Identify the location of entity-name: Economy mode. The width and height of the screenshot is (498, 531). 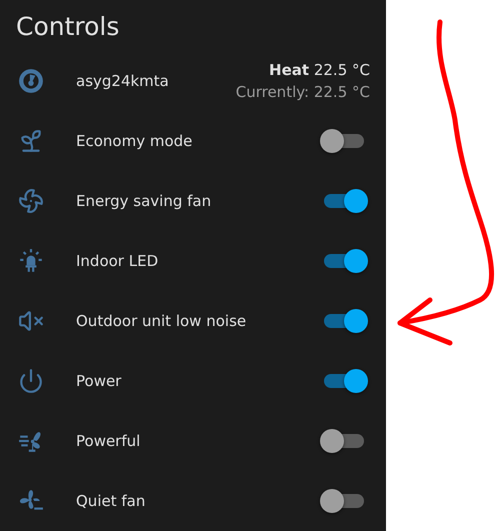
(198, 141).